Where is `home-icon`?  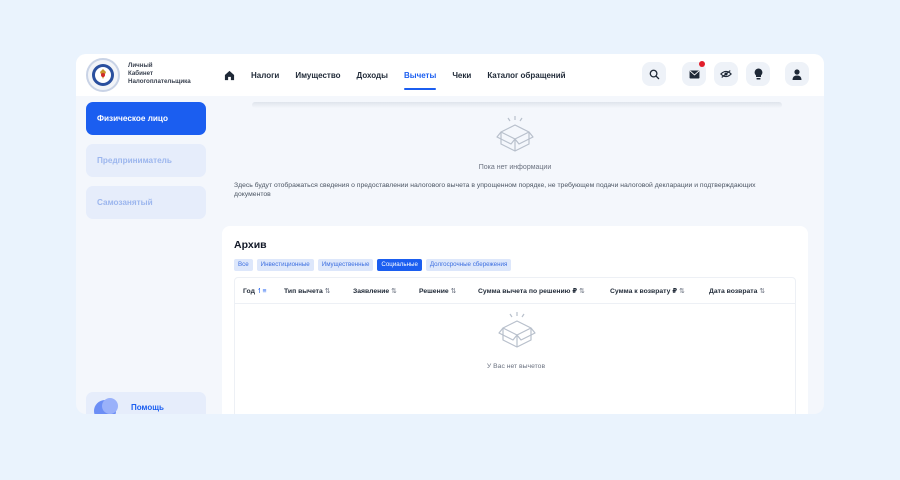 home-icon is located at coordinates (229, 75).